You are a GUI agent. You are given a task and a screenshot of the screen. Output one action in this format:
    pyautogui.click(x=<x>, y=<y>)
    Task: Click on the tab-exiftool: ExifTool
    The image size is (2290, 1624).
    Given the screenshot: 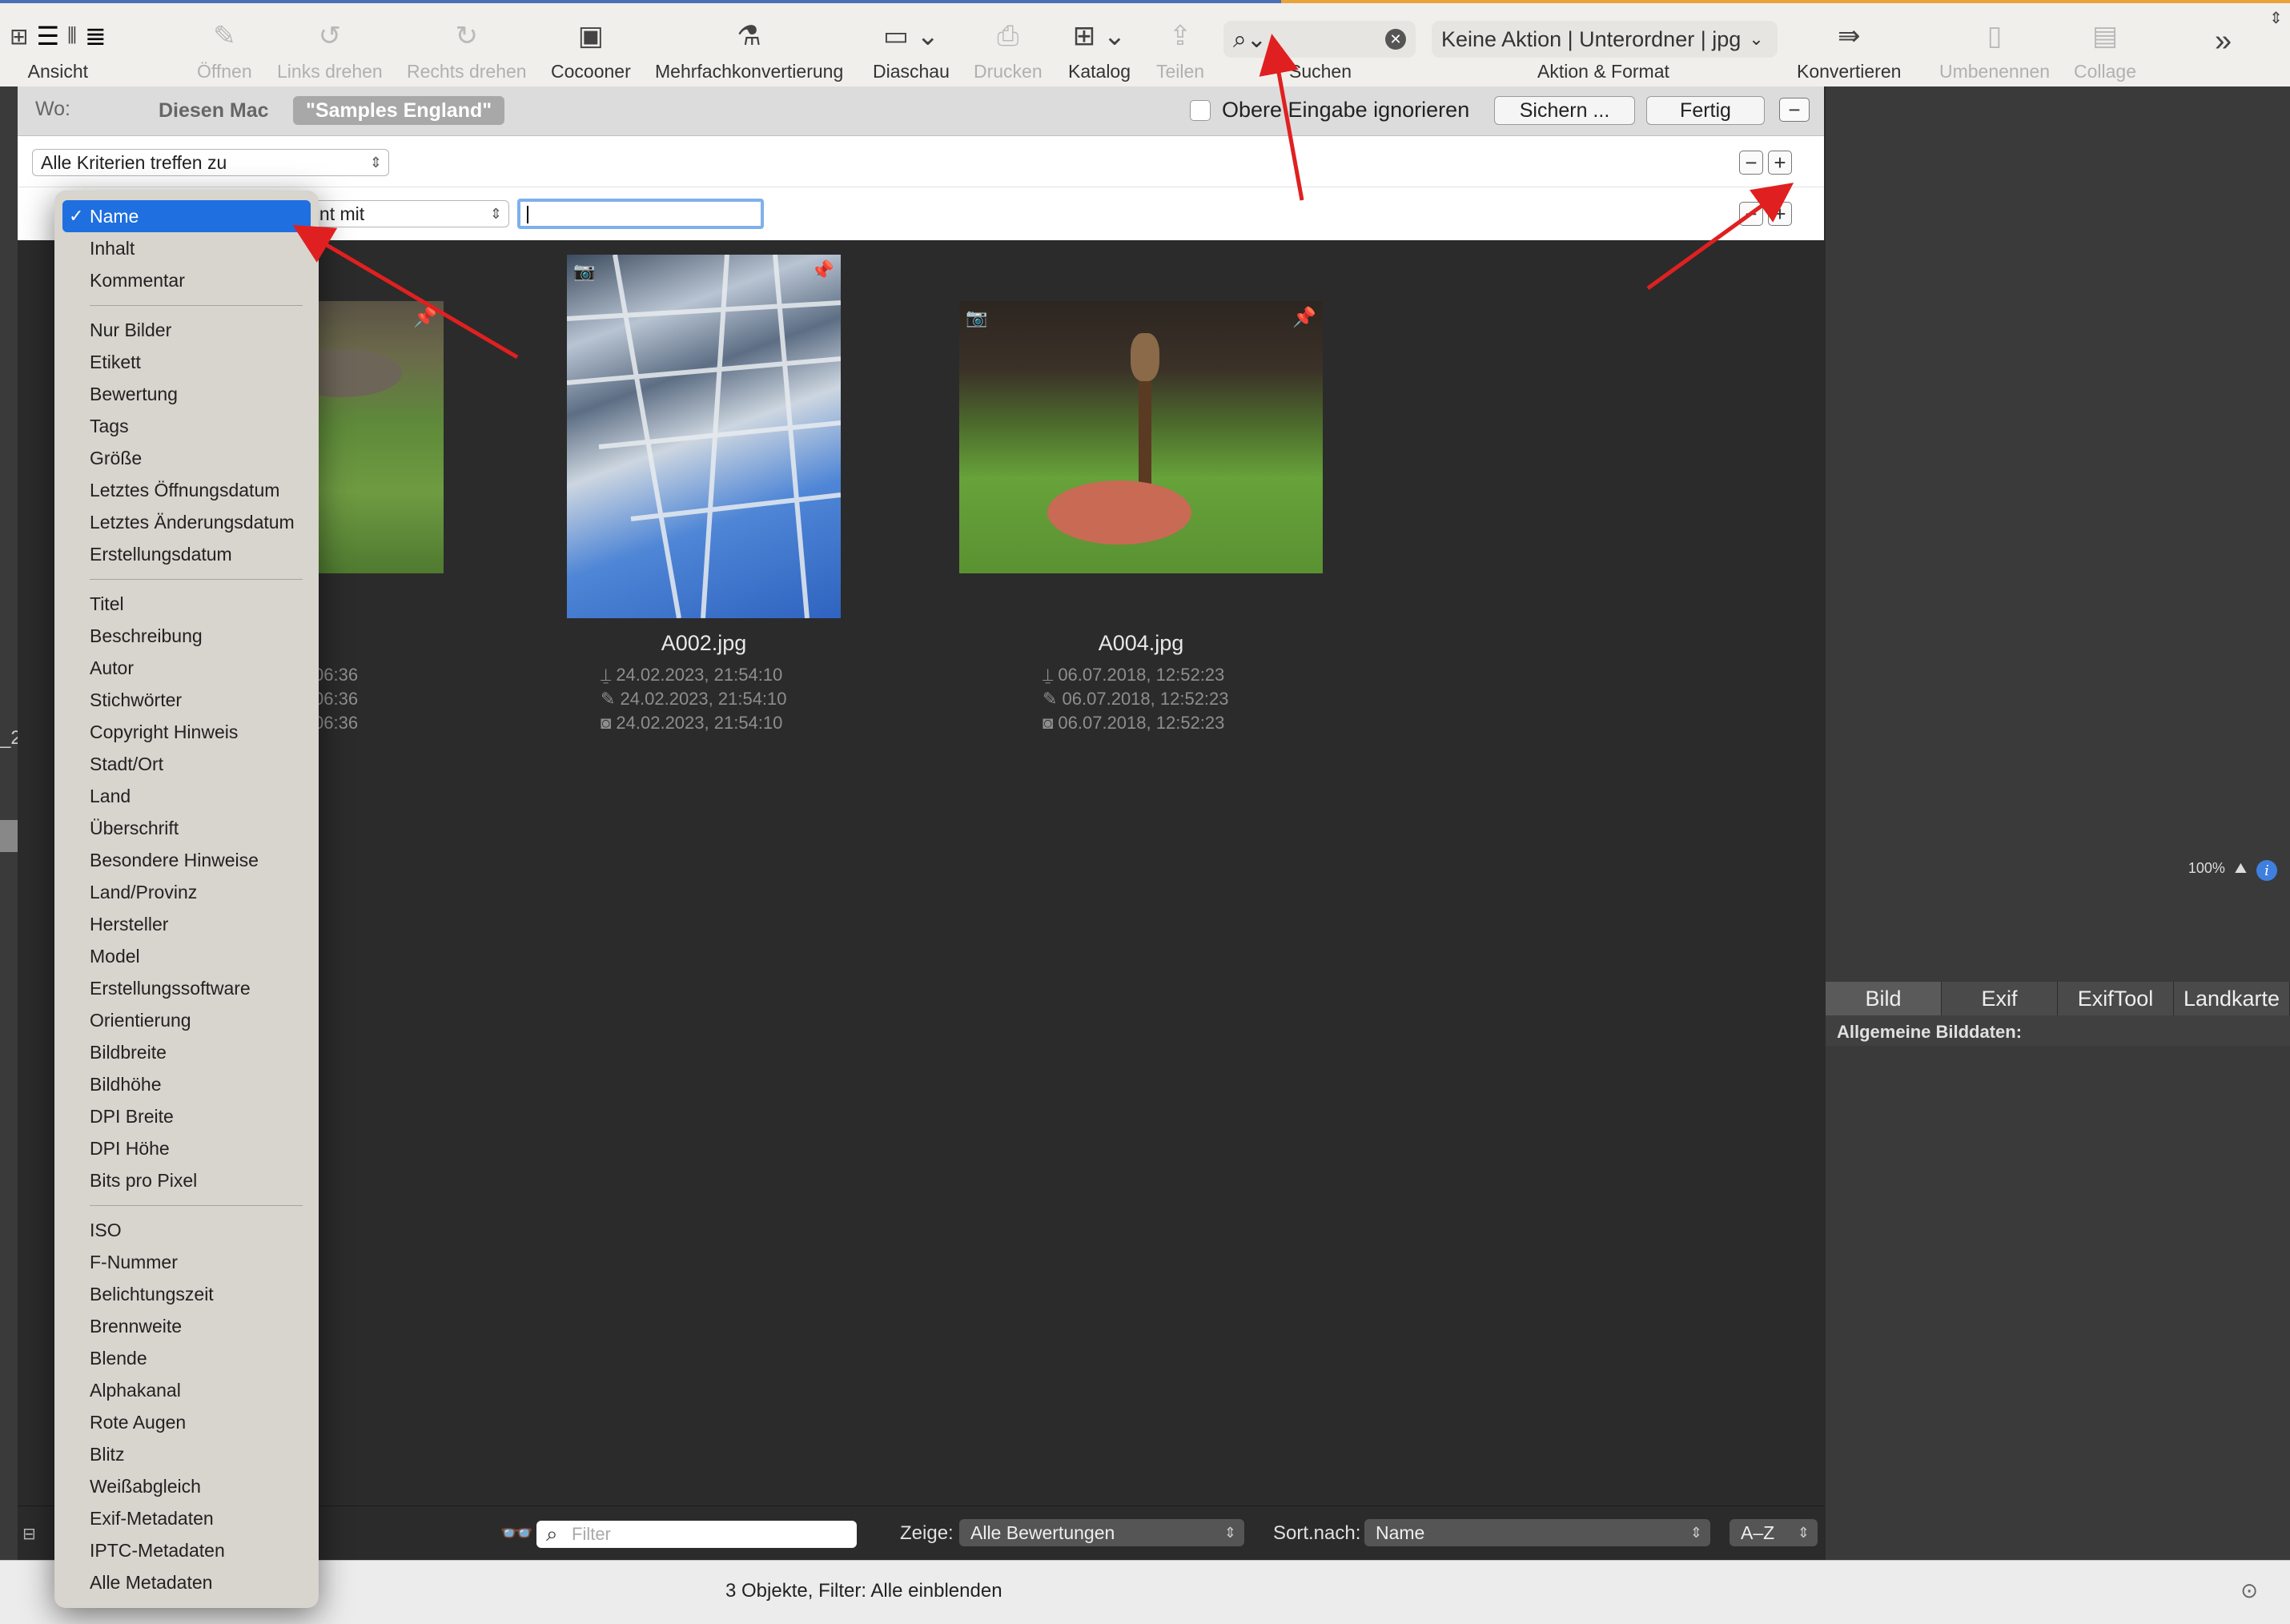 What is the action you would take?
    pyautogui.click(x=2116, y=998)
    